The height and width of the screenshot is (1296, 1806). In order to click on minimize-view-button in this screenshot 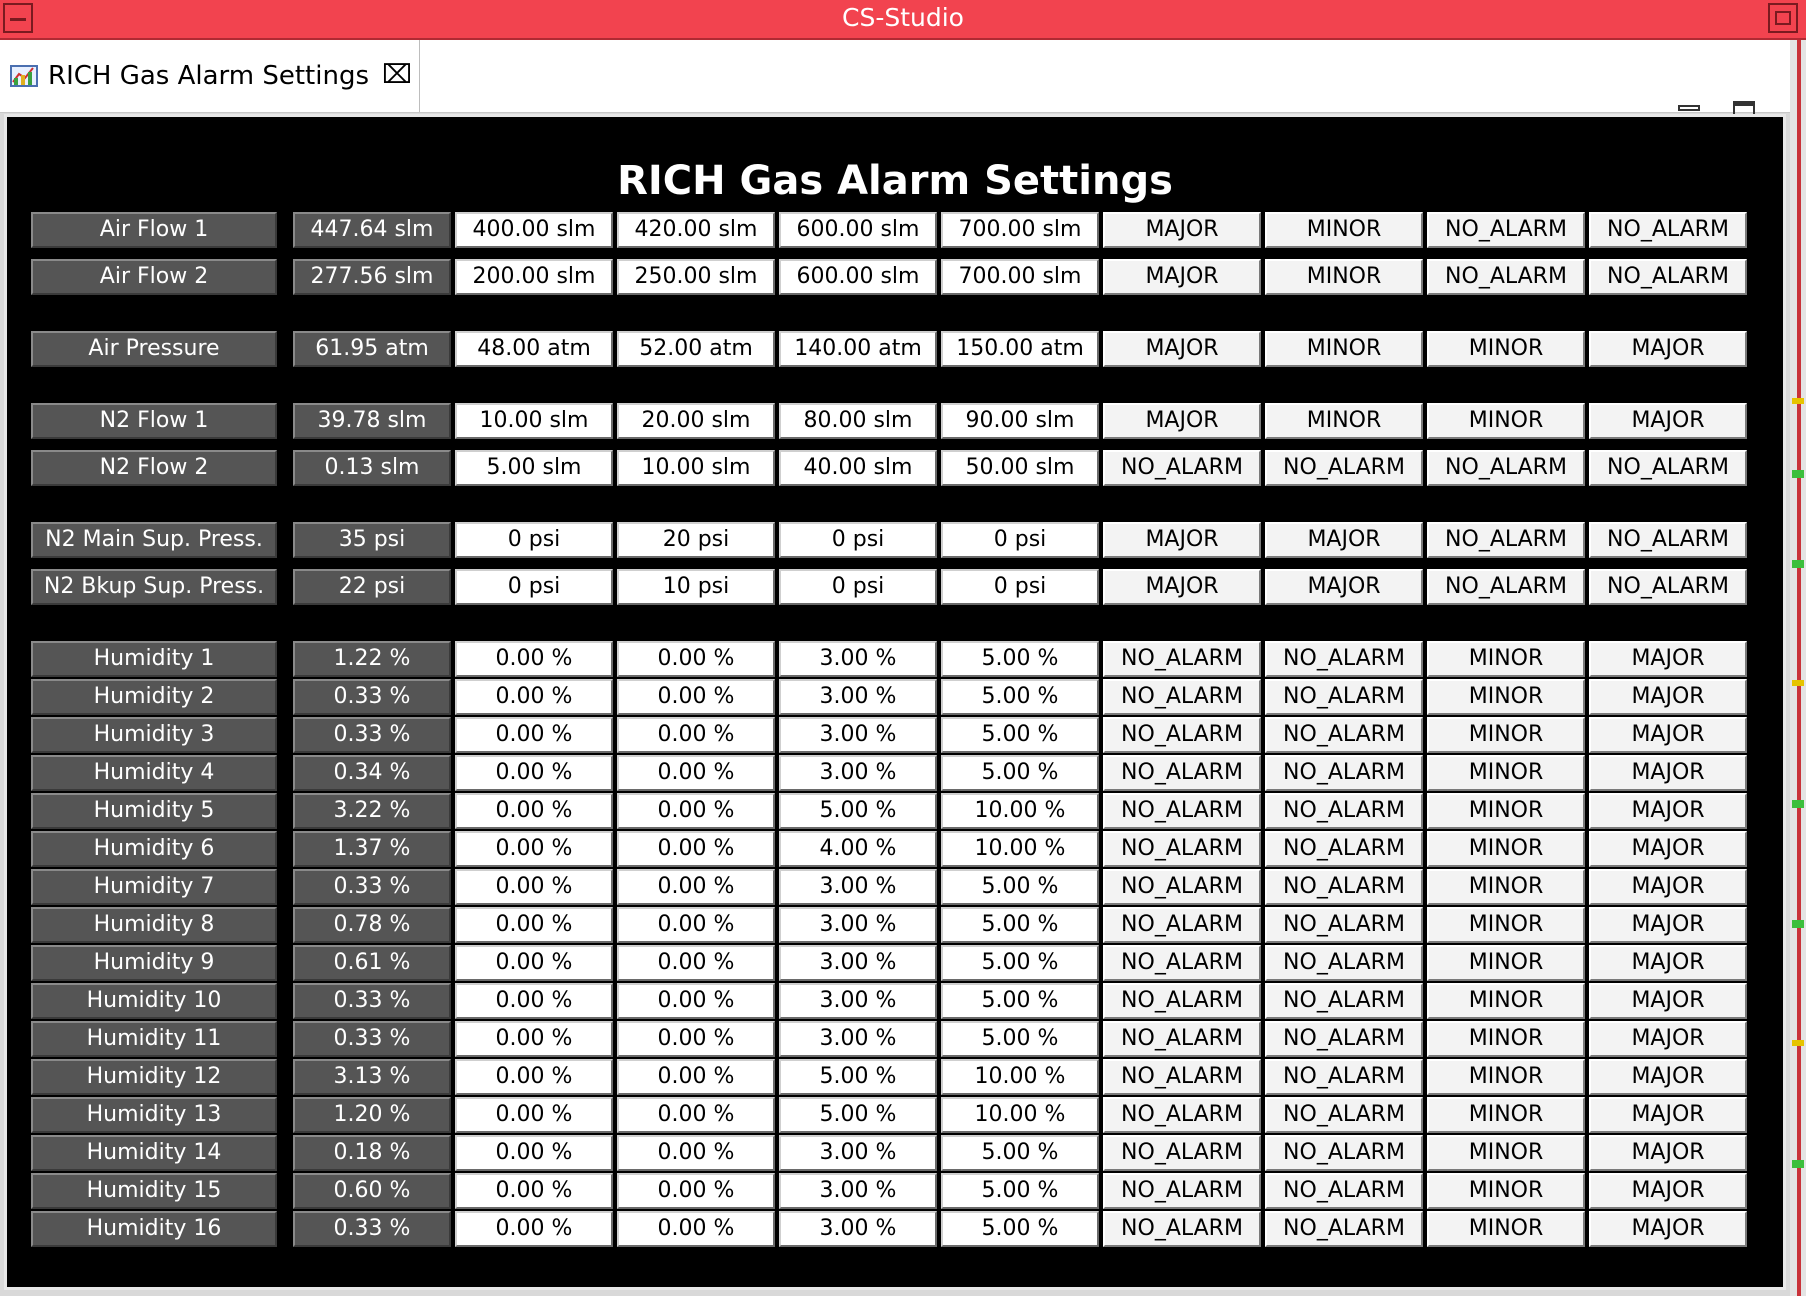, I will do `click(1689, 108)`.